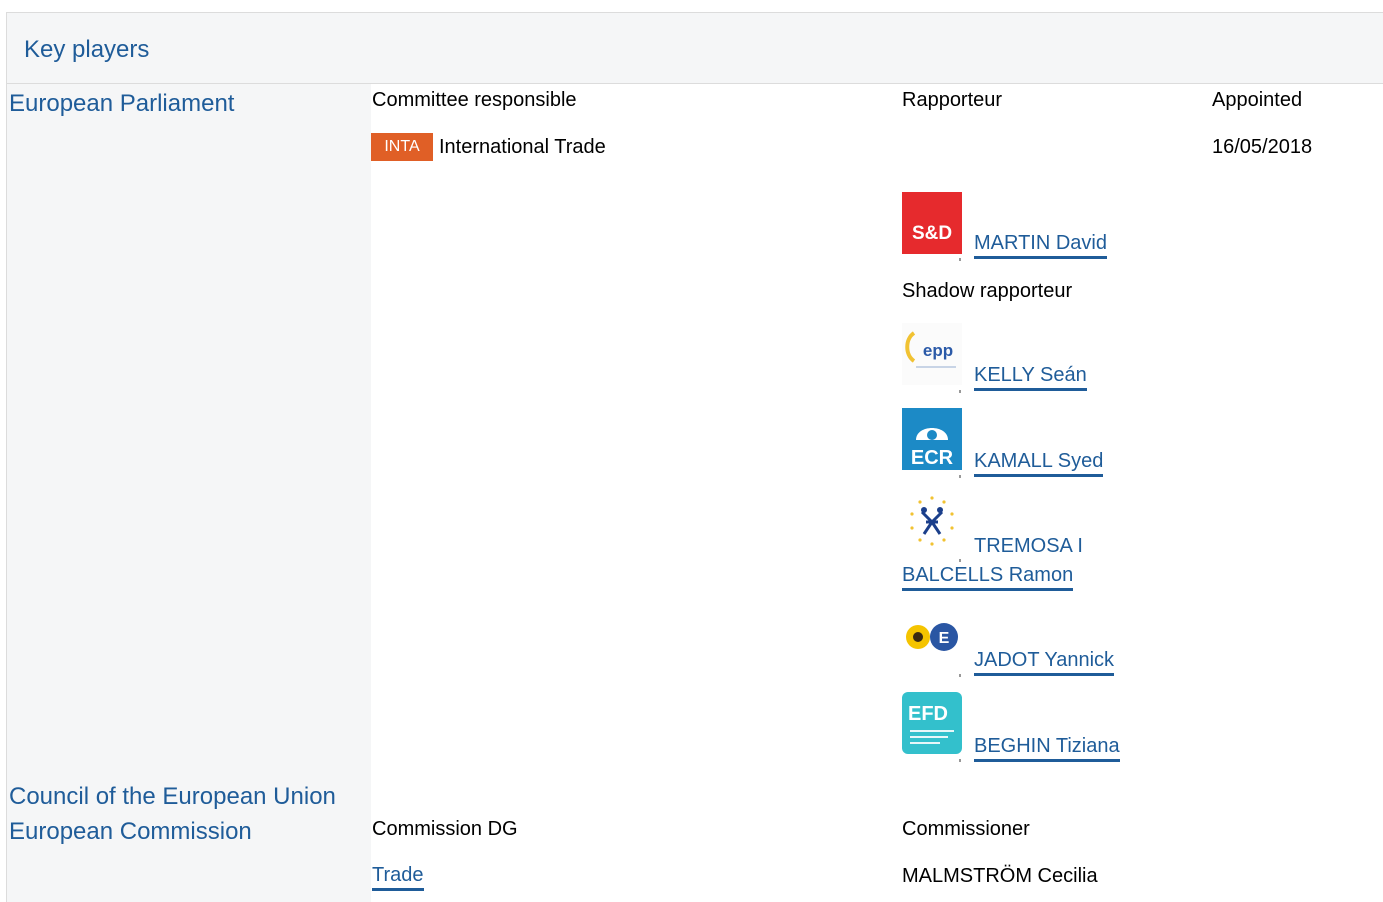 The width and height of the screenshot is (1383, 902). Describe the element at coordinates (402, 147) in the screenshot. I see `committee-badge: INTA` at that location.